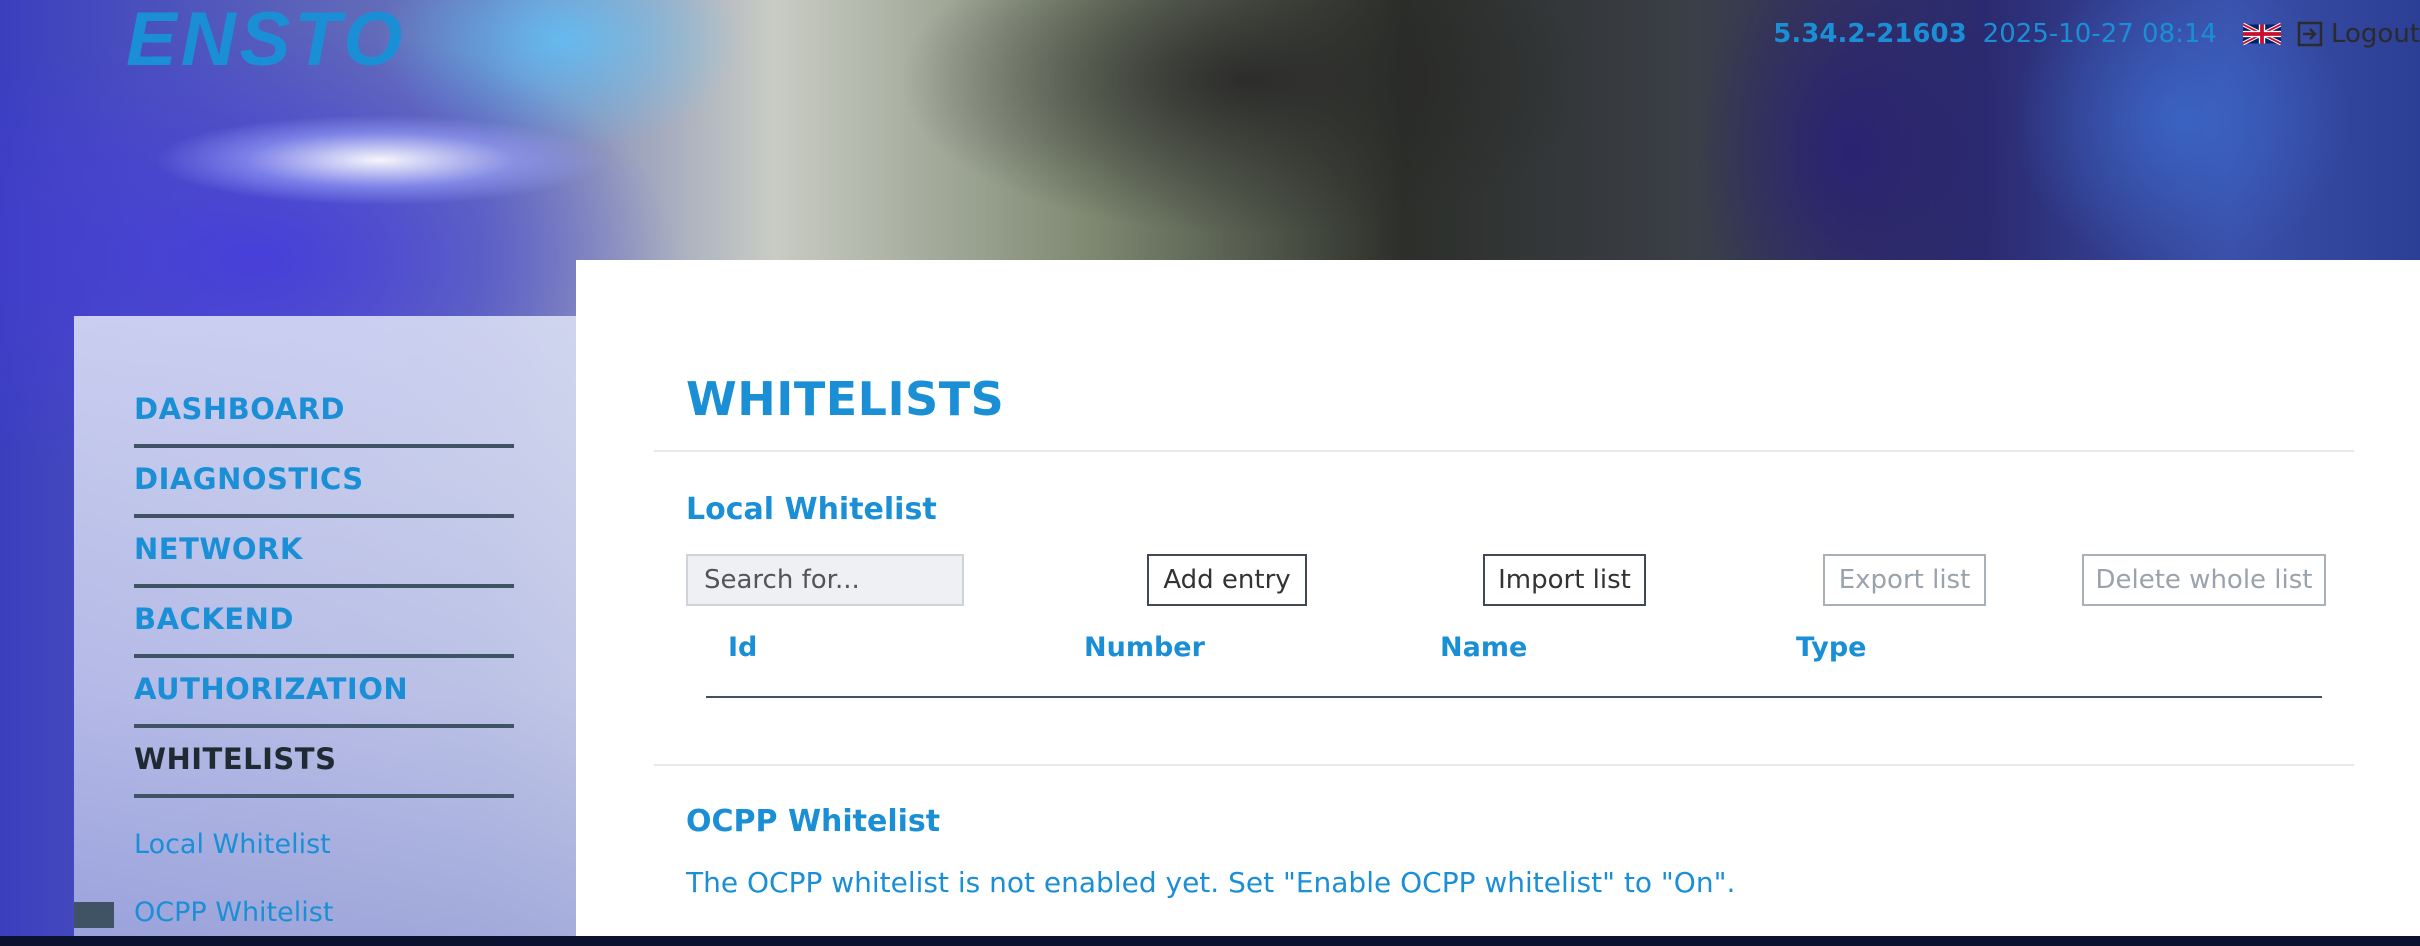 The width and height of the screenshot is (2420, 946). Describe the element at coordinates (1564, 580) in the screenshot. I see `import-list-button: Import list` at that location.